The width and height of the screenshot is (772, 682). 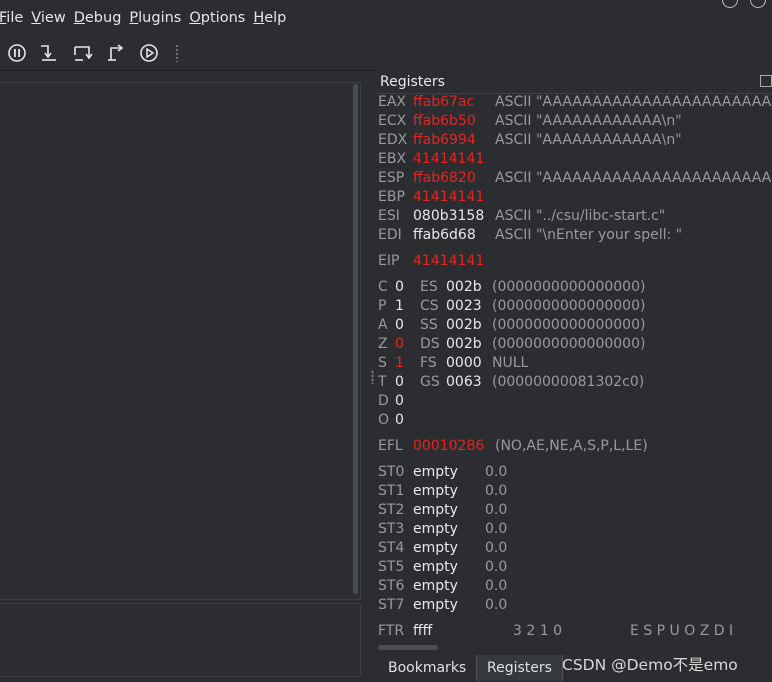 I want to click on step-over-icon, so click(x=83, y=53).